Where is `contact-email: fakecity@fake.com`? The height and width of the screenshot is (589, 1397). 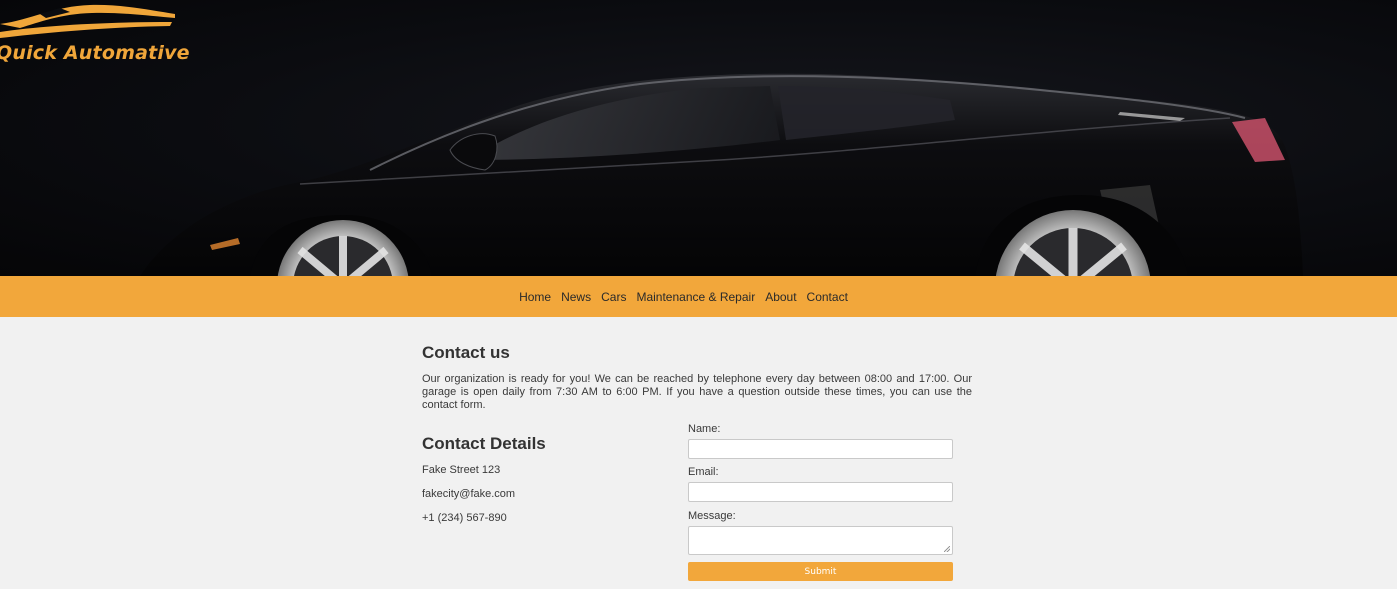
contact-email: fakecity@fake.com is located at coordinates (469, 494).